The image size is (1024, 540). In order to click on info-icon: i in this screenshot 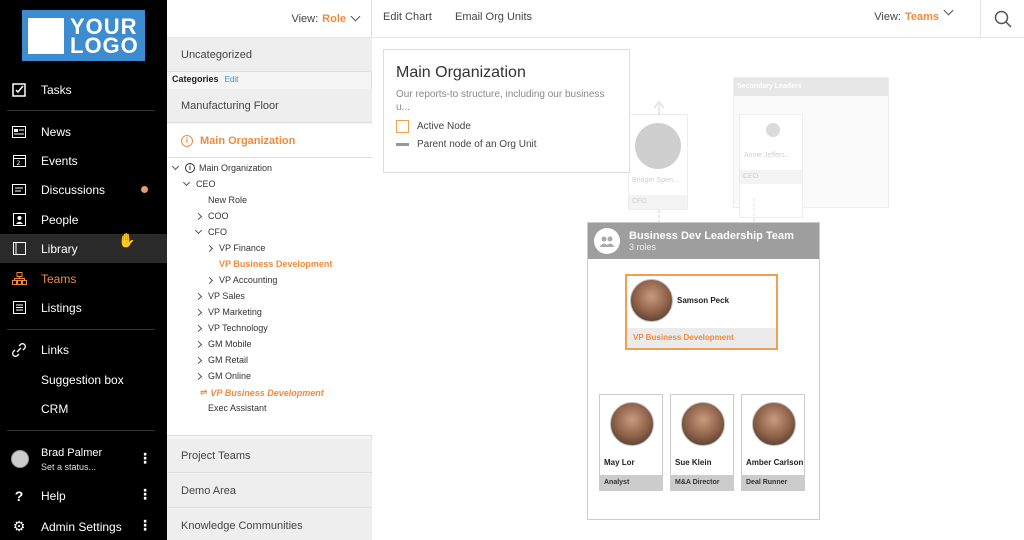, I will do `click(190, 168)`.